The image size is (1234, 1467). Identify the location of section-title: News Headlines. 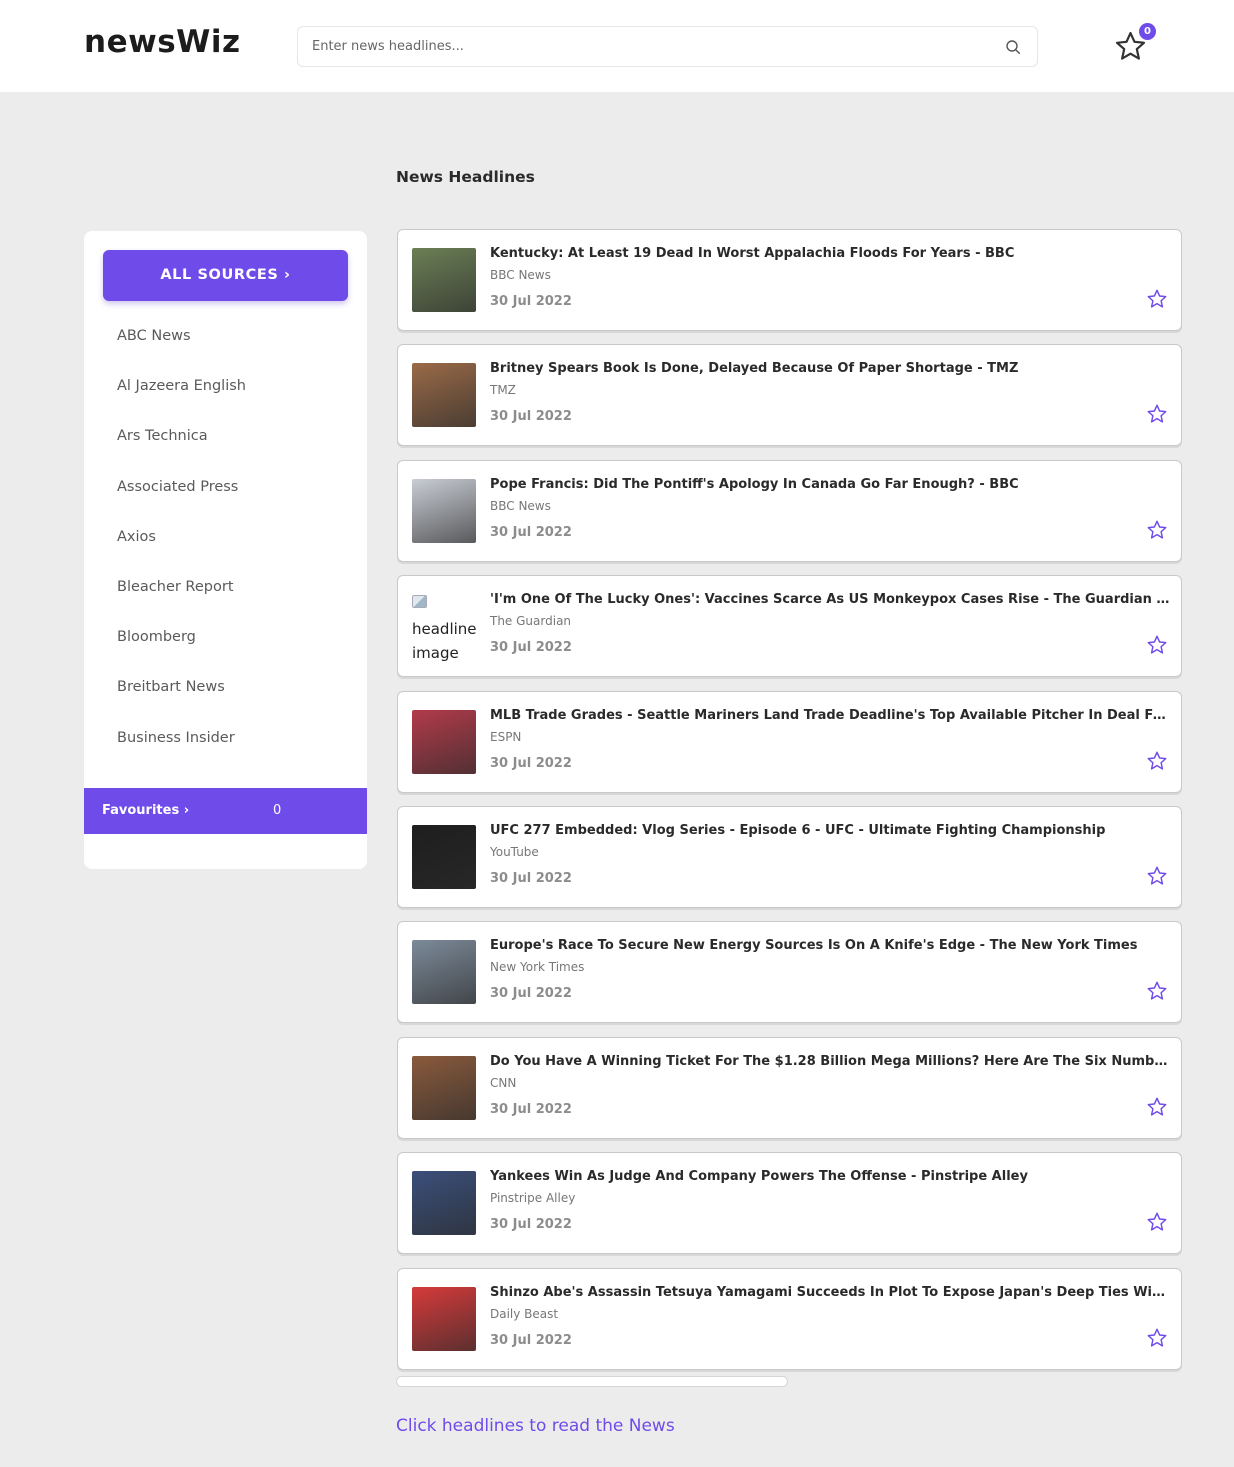
(465, 177).